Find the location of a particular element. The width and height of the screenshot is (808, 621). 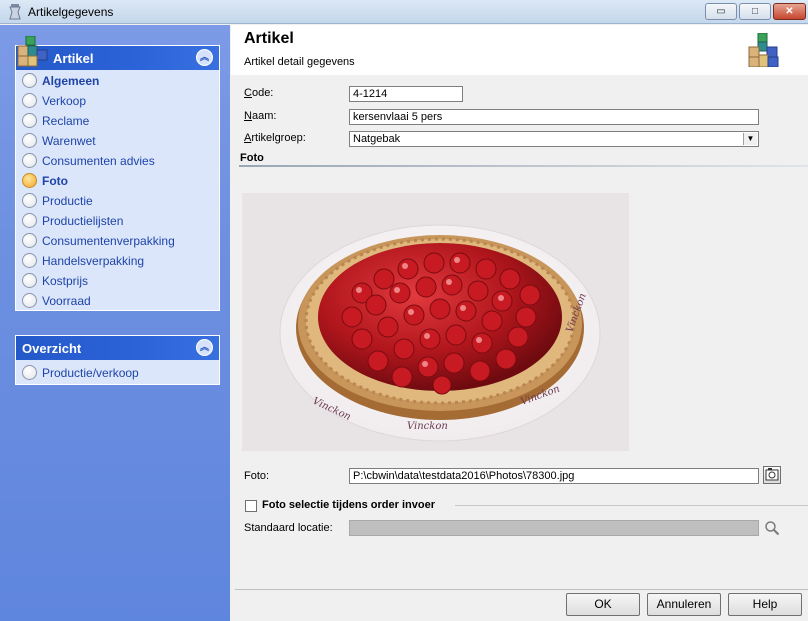

sidebar-item-label: Verkoop is located at coordinates (64, 101).